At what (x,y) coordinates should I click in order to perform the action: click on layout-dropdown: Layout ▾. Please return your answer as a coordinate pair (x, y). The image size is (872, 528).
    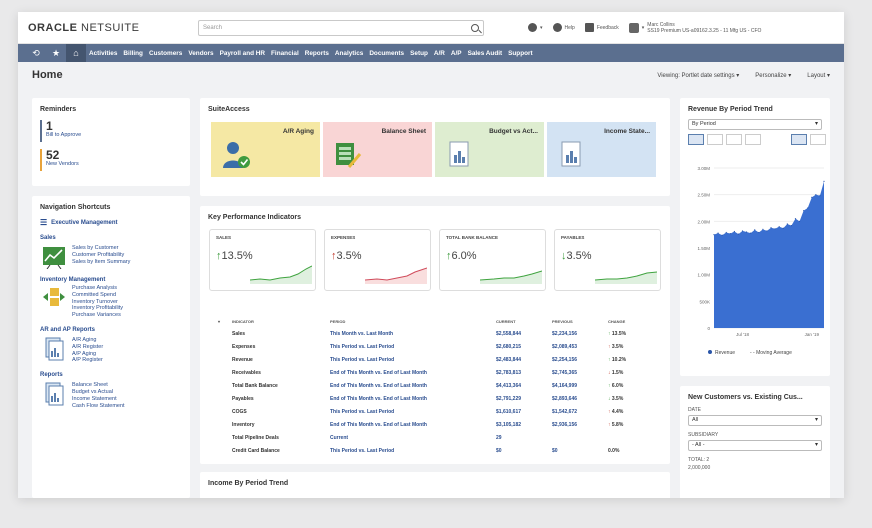
    Looking at the image, I should click on (818, 75).